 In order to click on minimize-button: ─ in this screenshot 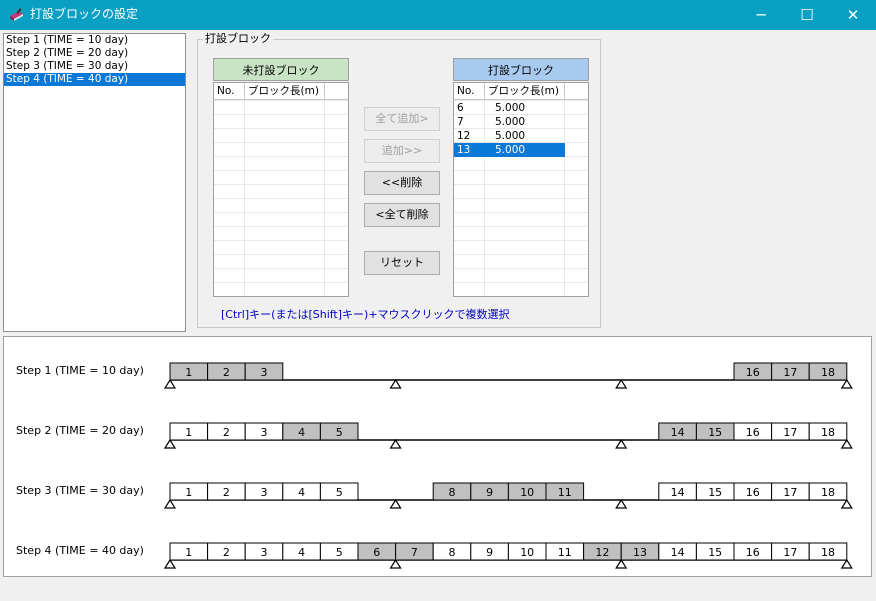, I will do `click(761, 15)`.